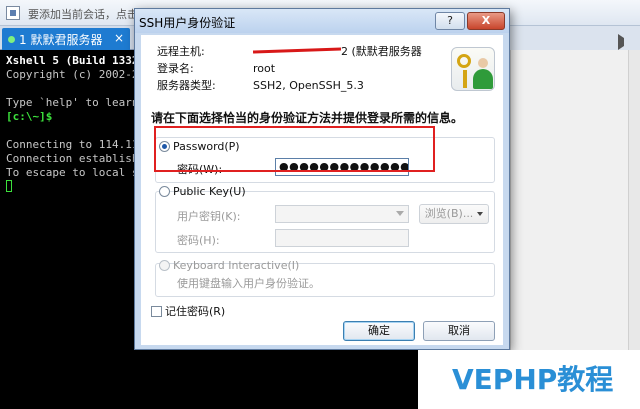 This screenshot has height=409, width=640. What do you see at coordinates (119, 38) in the screenshot?
I see `tab-close-icon: ×` at bounding box center [119, 38].